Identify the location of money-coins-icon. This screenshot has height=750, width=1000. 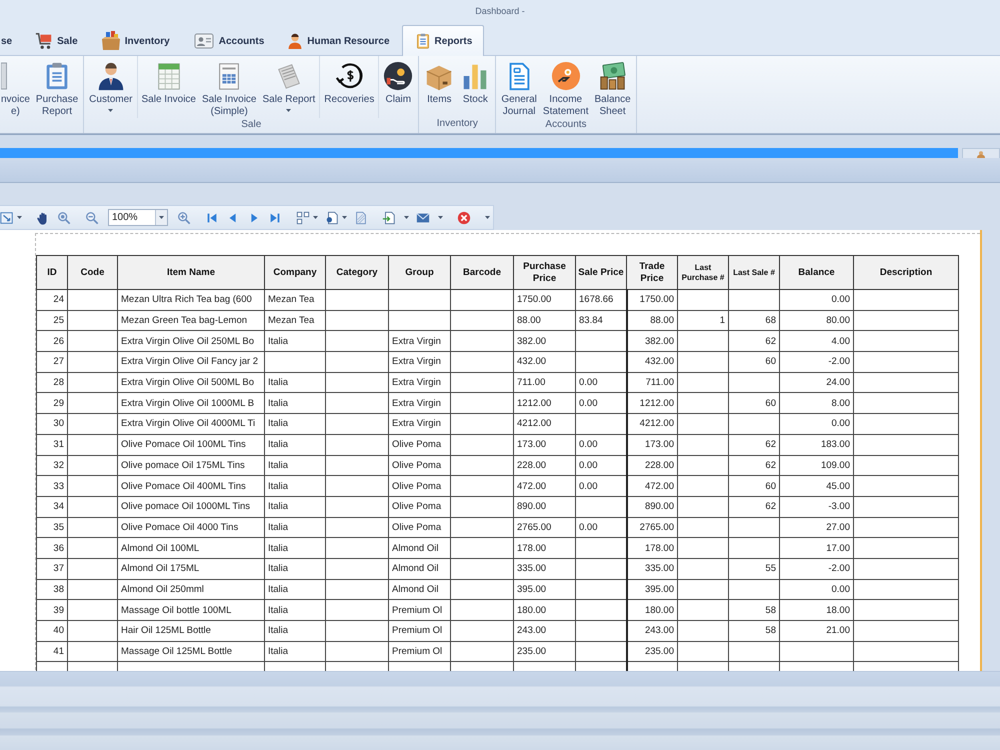
(613, 76).